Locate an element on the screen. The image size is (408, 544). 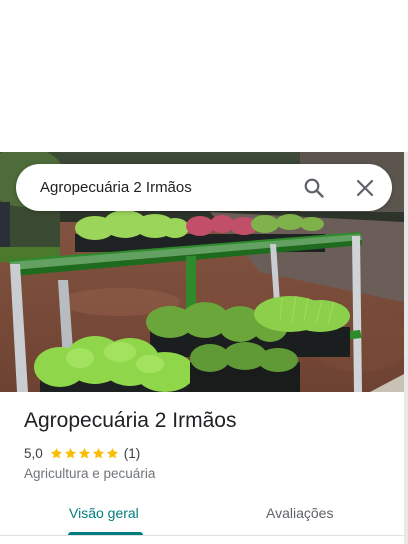
rating-stars is located at coordinates (85, 453).